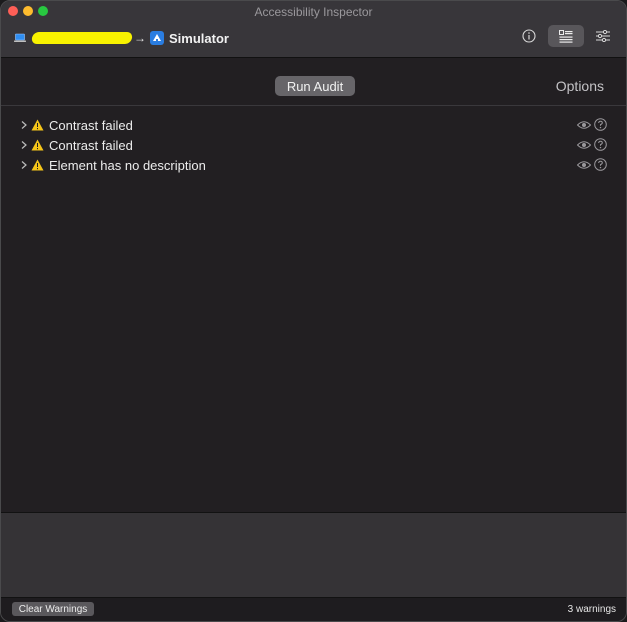 This screenshot has width=627, height=622. I want to click on inspection-tab-button, so click(529, 36).